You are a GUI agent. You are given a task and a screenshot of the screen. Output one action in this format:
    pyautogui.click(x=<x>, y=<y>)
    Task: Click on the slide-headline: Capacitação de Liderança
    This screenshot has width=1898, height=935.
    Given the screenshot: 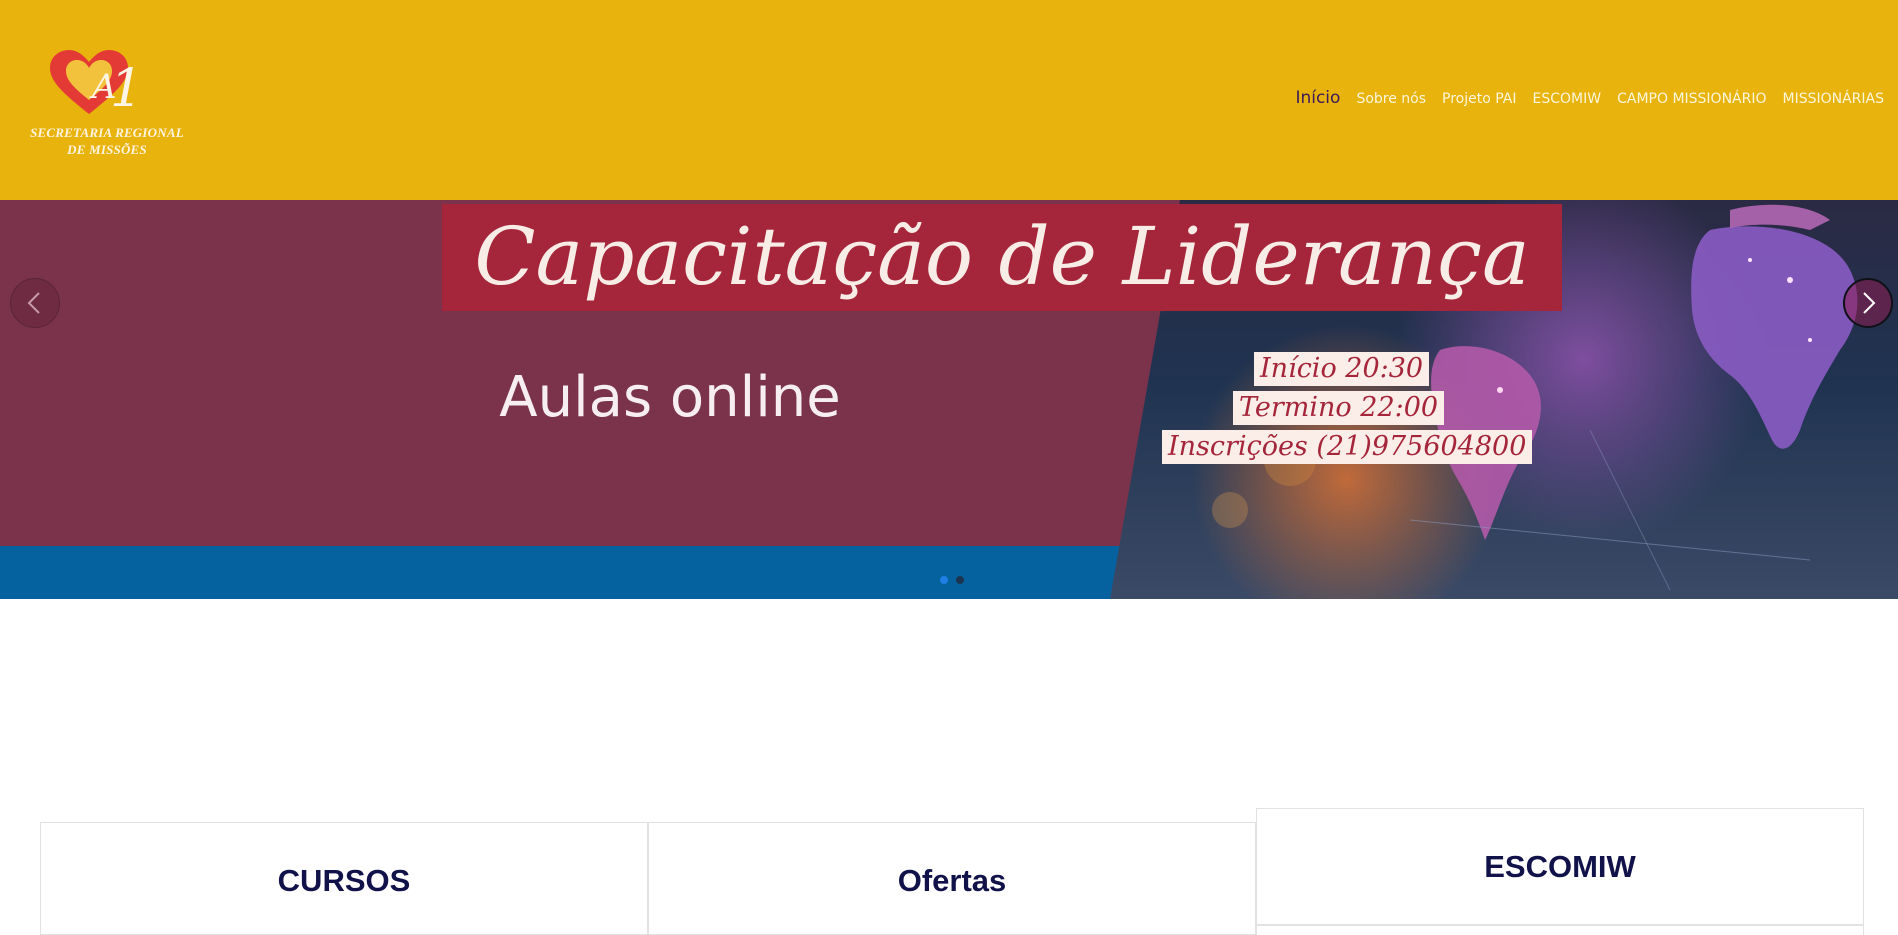 What is the action you would take?
    pyautogui.click(x=1002, y=256)
    